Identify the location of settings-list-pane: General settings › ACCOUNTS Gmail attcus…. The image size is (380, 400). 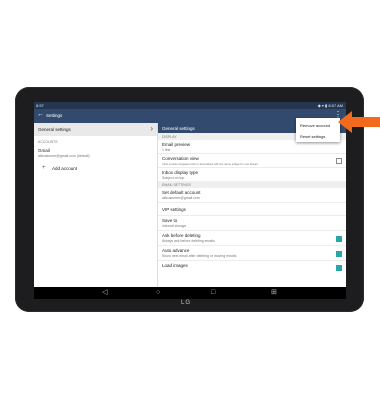
(96, 205).